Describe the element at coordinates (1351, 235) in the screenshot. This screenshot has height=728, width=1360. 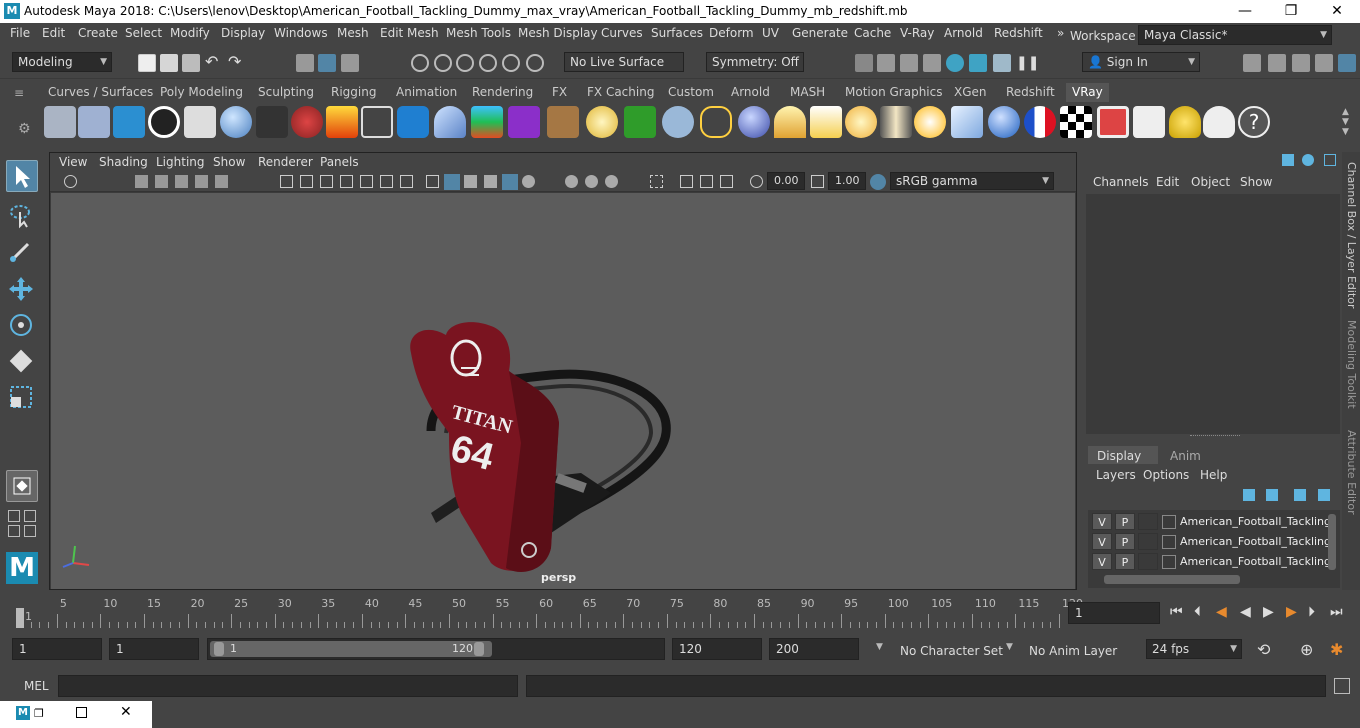
I see `side-tab-channel-box: Channel Box / Layer Editor` at that location.